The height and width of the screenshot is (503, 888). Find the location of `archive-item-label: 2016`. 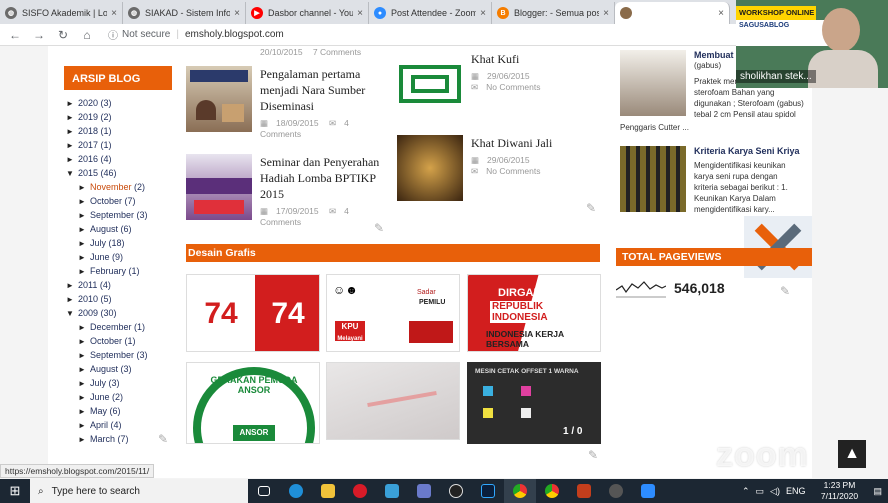

archive-item-label: 2016 is located at coordinates (88, 159).